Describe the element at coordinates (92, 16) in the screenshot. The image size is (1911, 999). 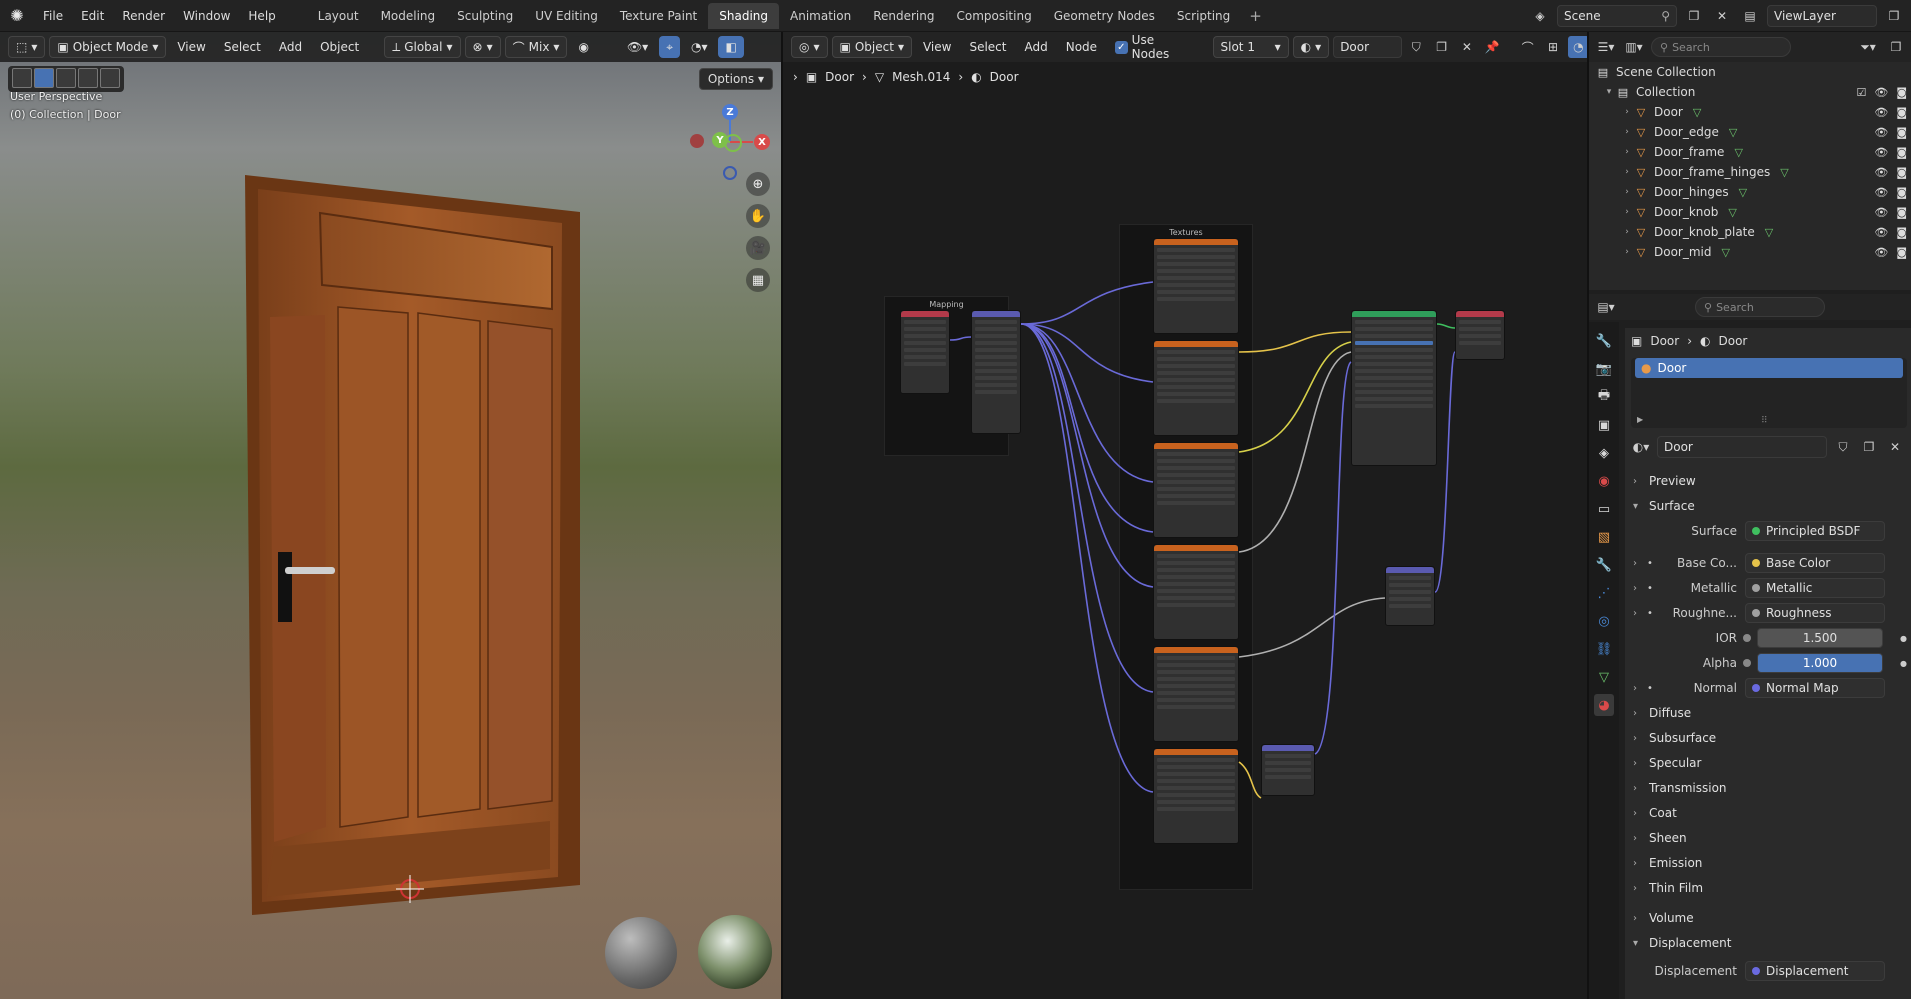
I see `menu-edit: Edit` at that location.